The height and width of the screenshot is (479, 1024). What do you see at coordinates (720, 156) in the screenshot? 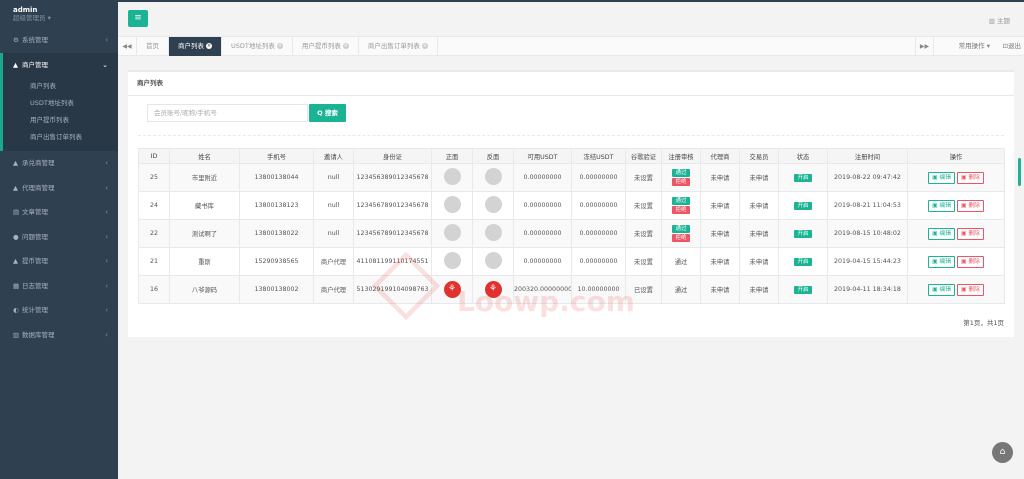
I see `column-header: 代理商` at bounding box center [720, 156].